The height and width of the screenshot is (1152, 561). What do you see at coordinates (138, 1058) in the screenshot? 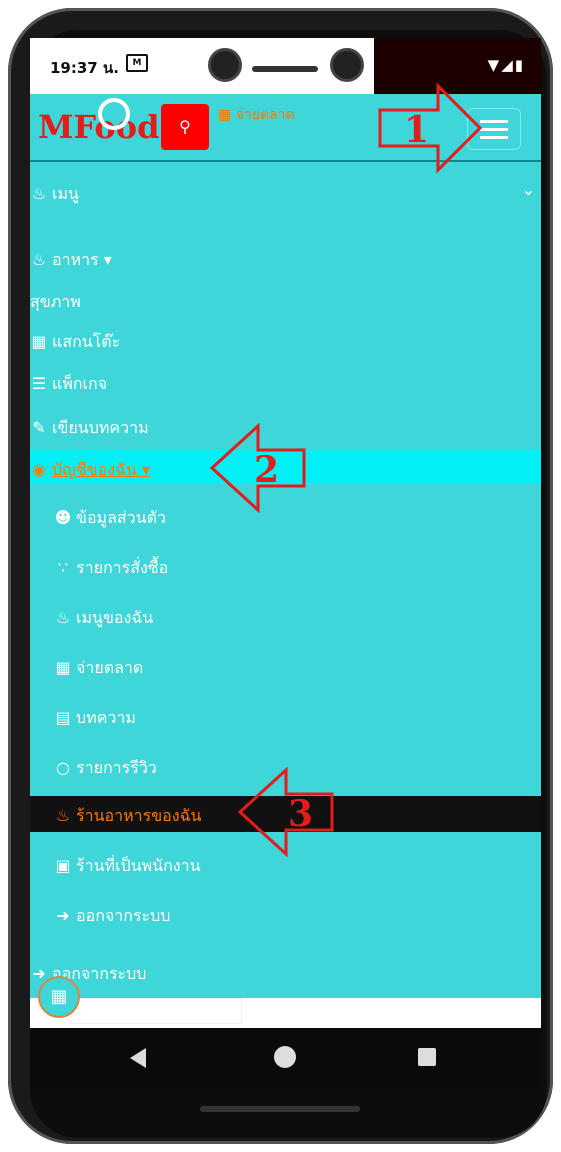
I see `back-icon` at bounding box center [138, 1058].